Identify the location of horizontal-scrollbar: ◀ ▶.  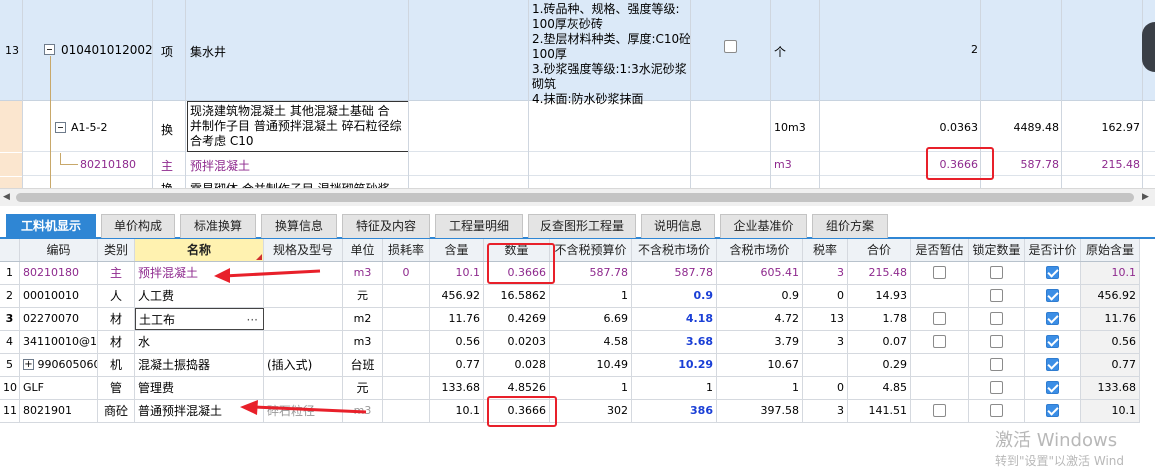
(577, 197).